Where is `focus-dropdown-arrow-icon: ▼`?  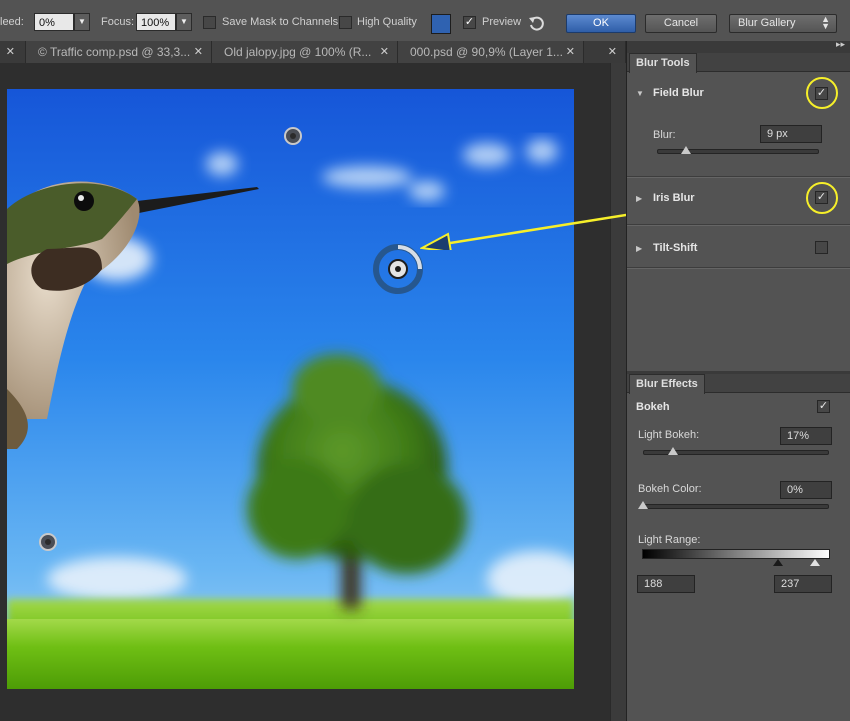
focus-dropdown-arrow-icon: ▼ is located at coordinates (184, 22).